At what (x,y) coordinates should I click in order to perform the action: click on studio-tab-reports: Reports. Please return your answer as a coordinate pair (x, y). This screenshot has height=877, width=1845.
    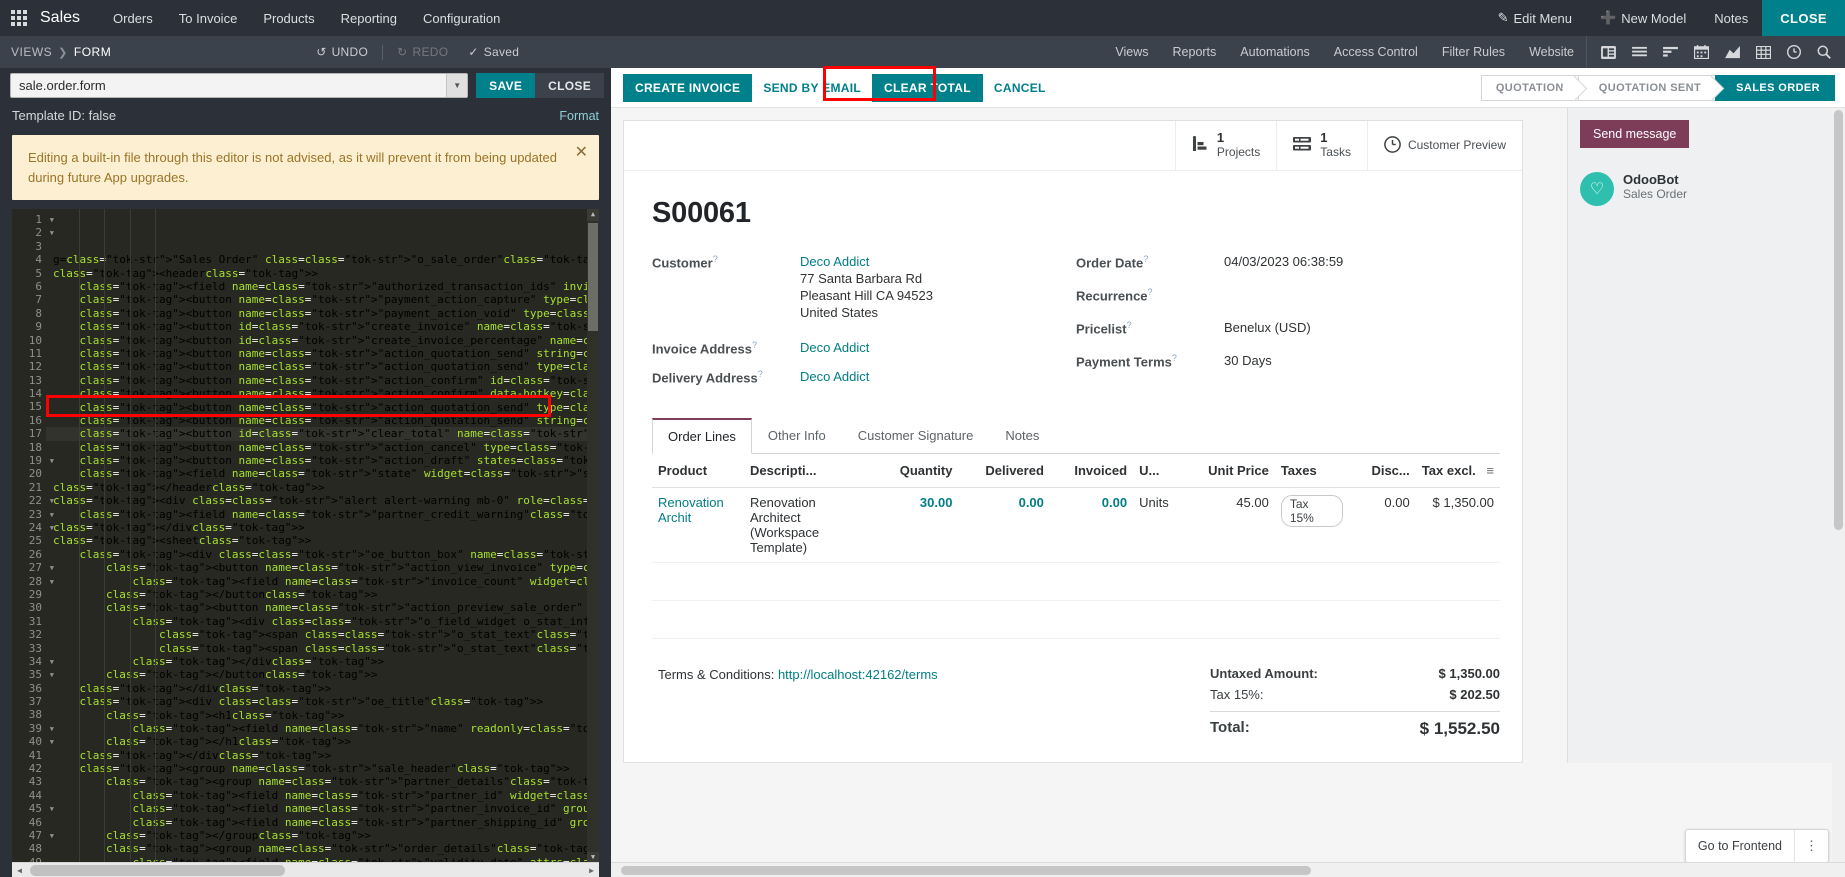
    Looking at the image, I should click on (1195, 52).